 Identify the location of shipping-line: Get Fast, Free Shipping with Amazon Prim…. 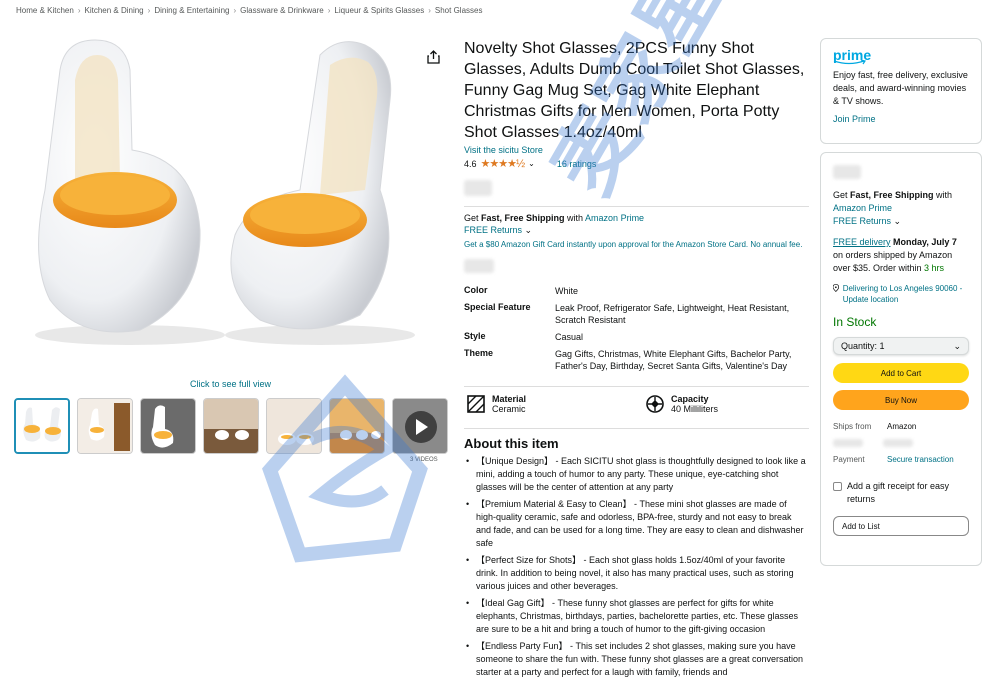
(636, 218).